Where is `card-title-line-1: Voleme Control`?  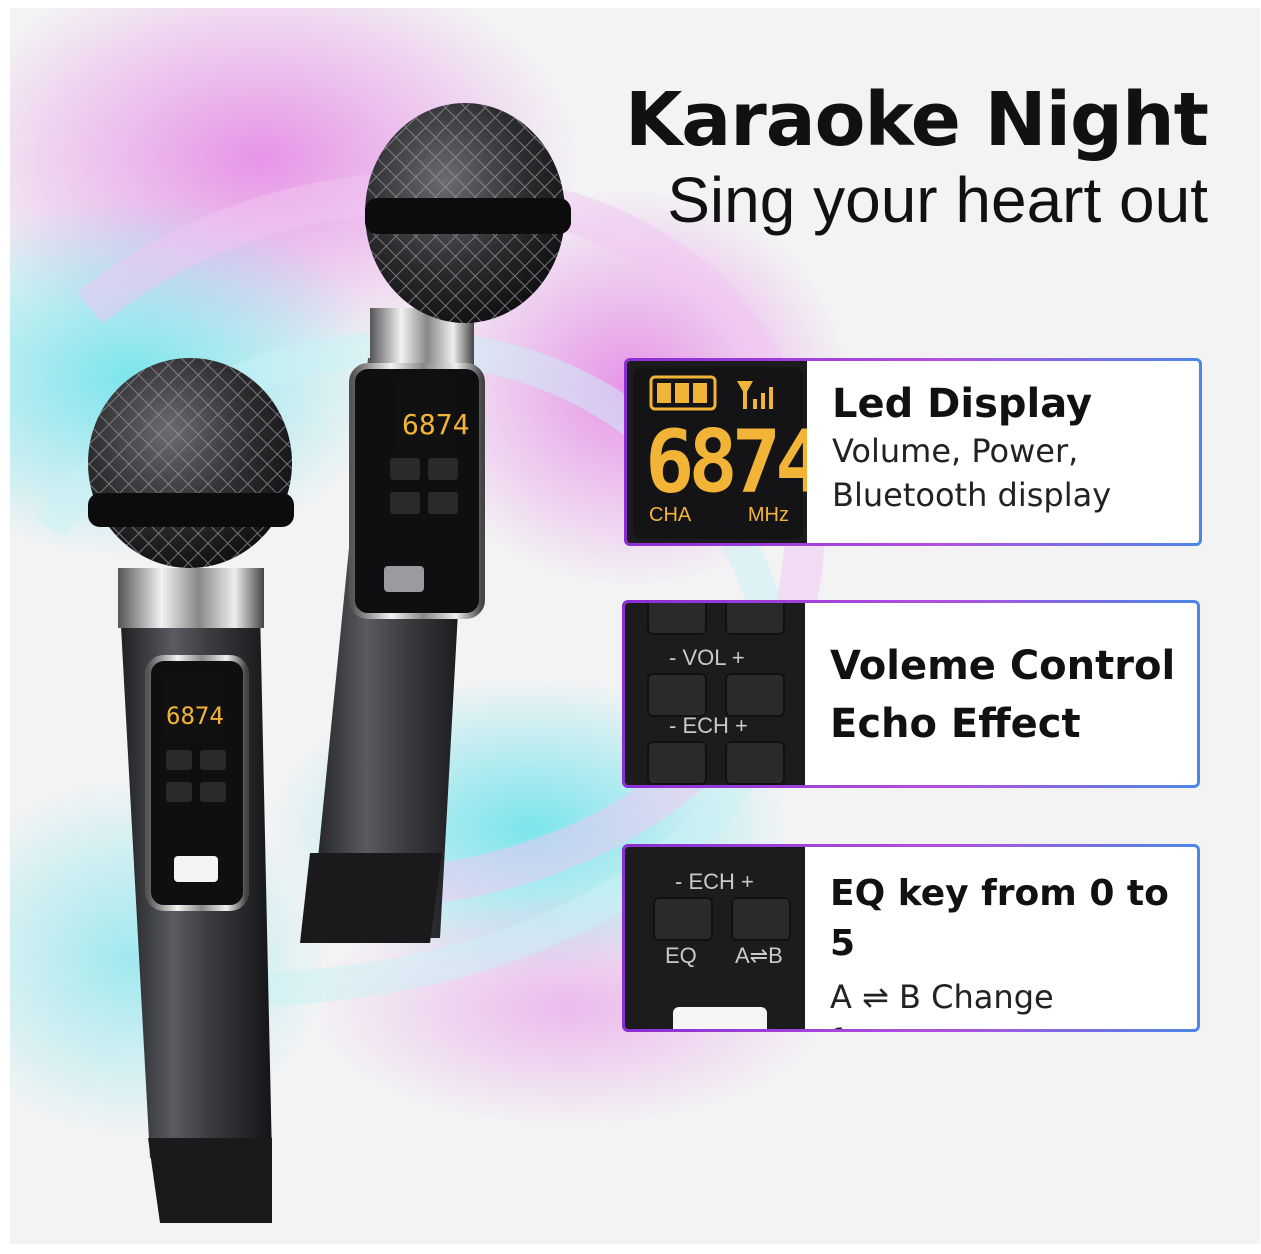 card-title-line-1: Voleme Control is located at coordinates (1003, 666).